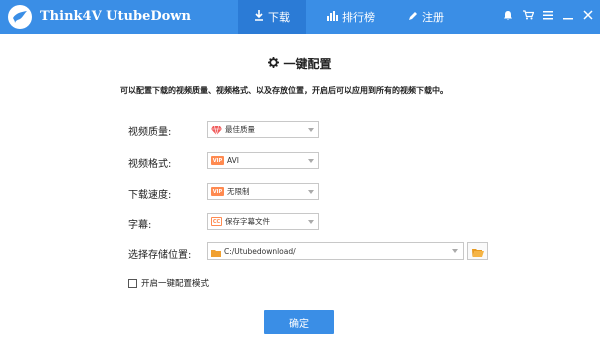 The width and height of the screenshot is (600, 352). Describe the element at coordinates (508, 15) in the screenshot. I see `bell-icon` at that location.